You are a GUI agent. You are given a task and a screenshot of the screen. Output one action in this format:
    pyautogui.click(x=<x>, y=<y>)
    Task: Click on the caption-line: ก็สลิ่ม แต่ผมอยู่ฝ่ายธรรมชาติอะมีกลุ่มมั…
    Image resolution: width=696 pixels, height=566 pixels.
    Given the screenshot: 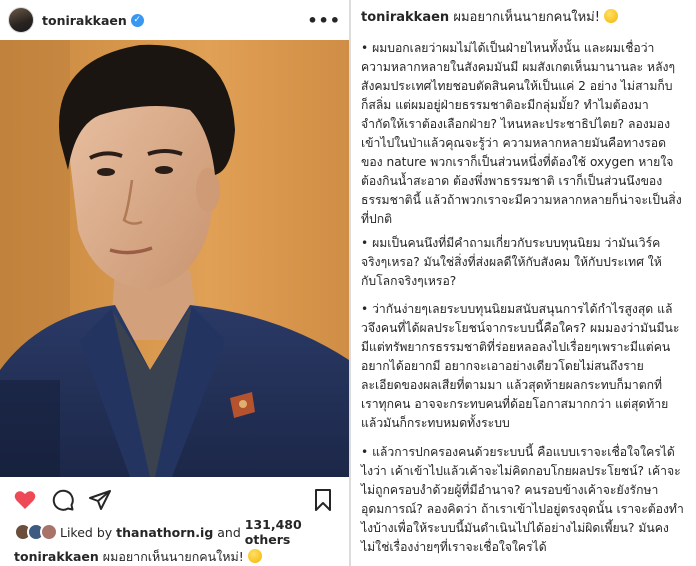 What is the action you would take?
    pyautogui.click(x=505, y=105)
    